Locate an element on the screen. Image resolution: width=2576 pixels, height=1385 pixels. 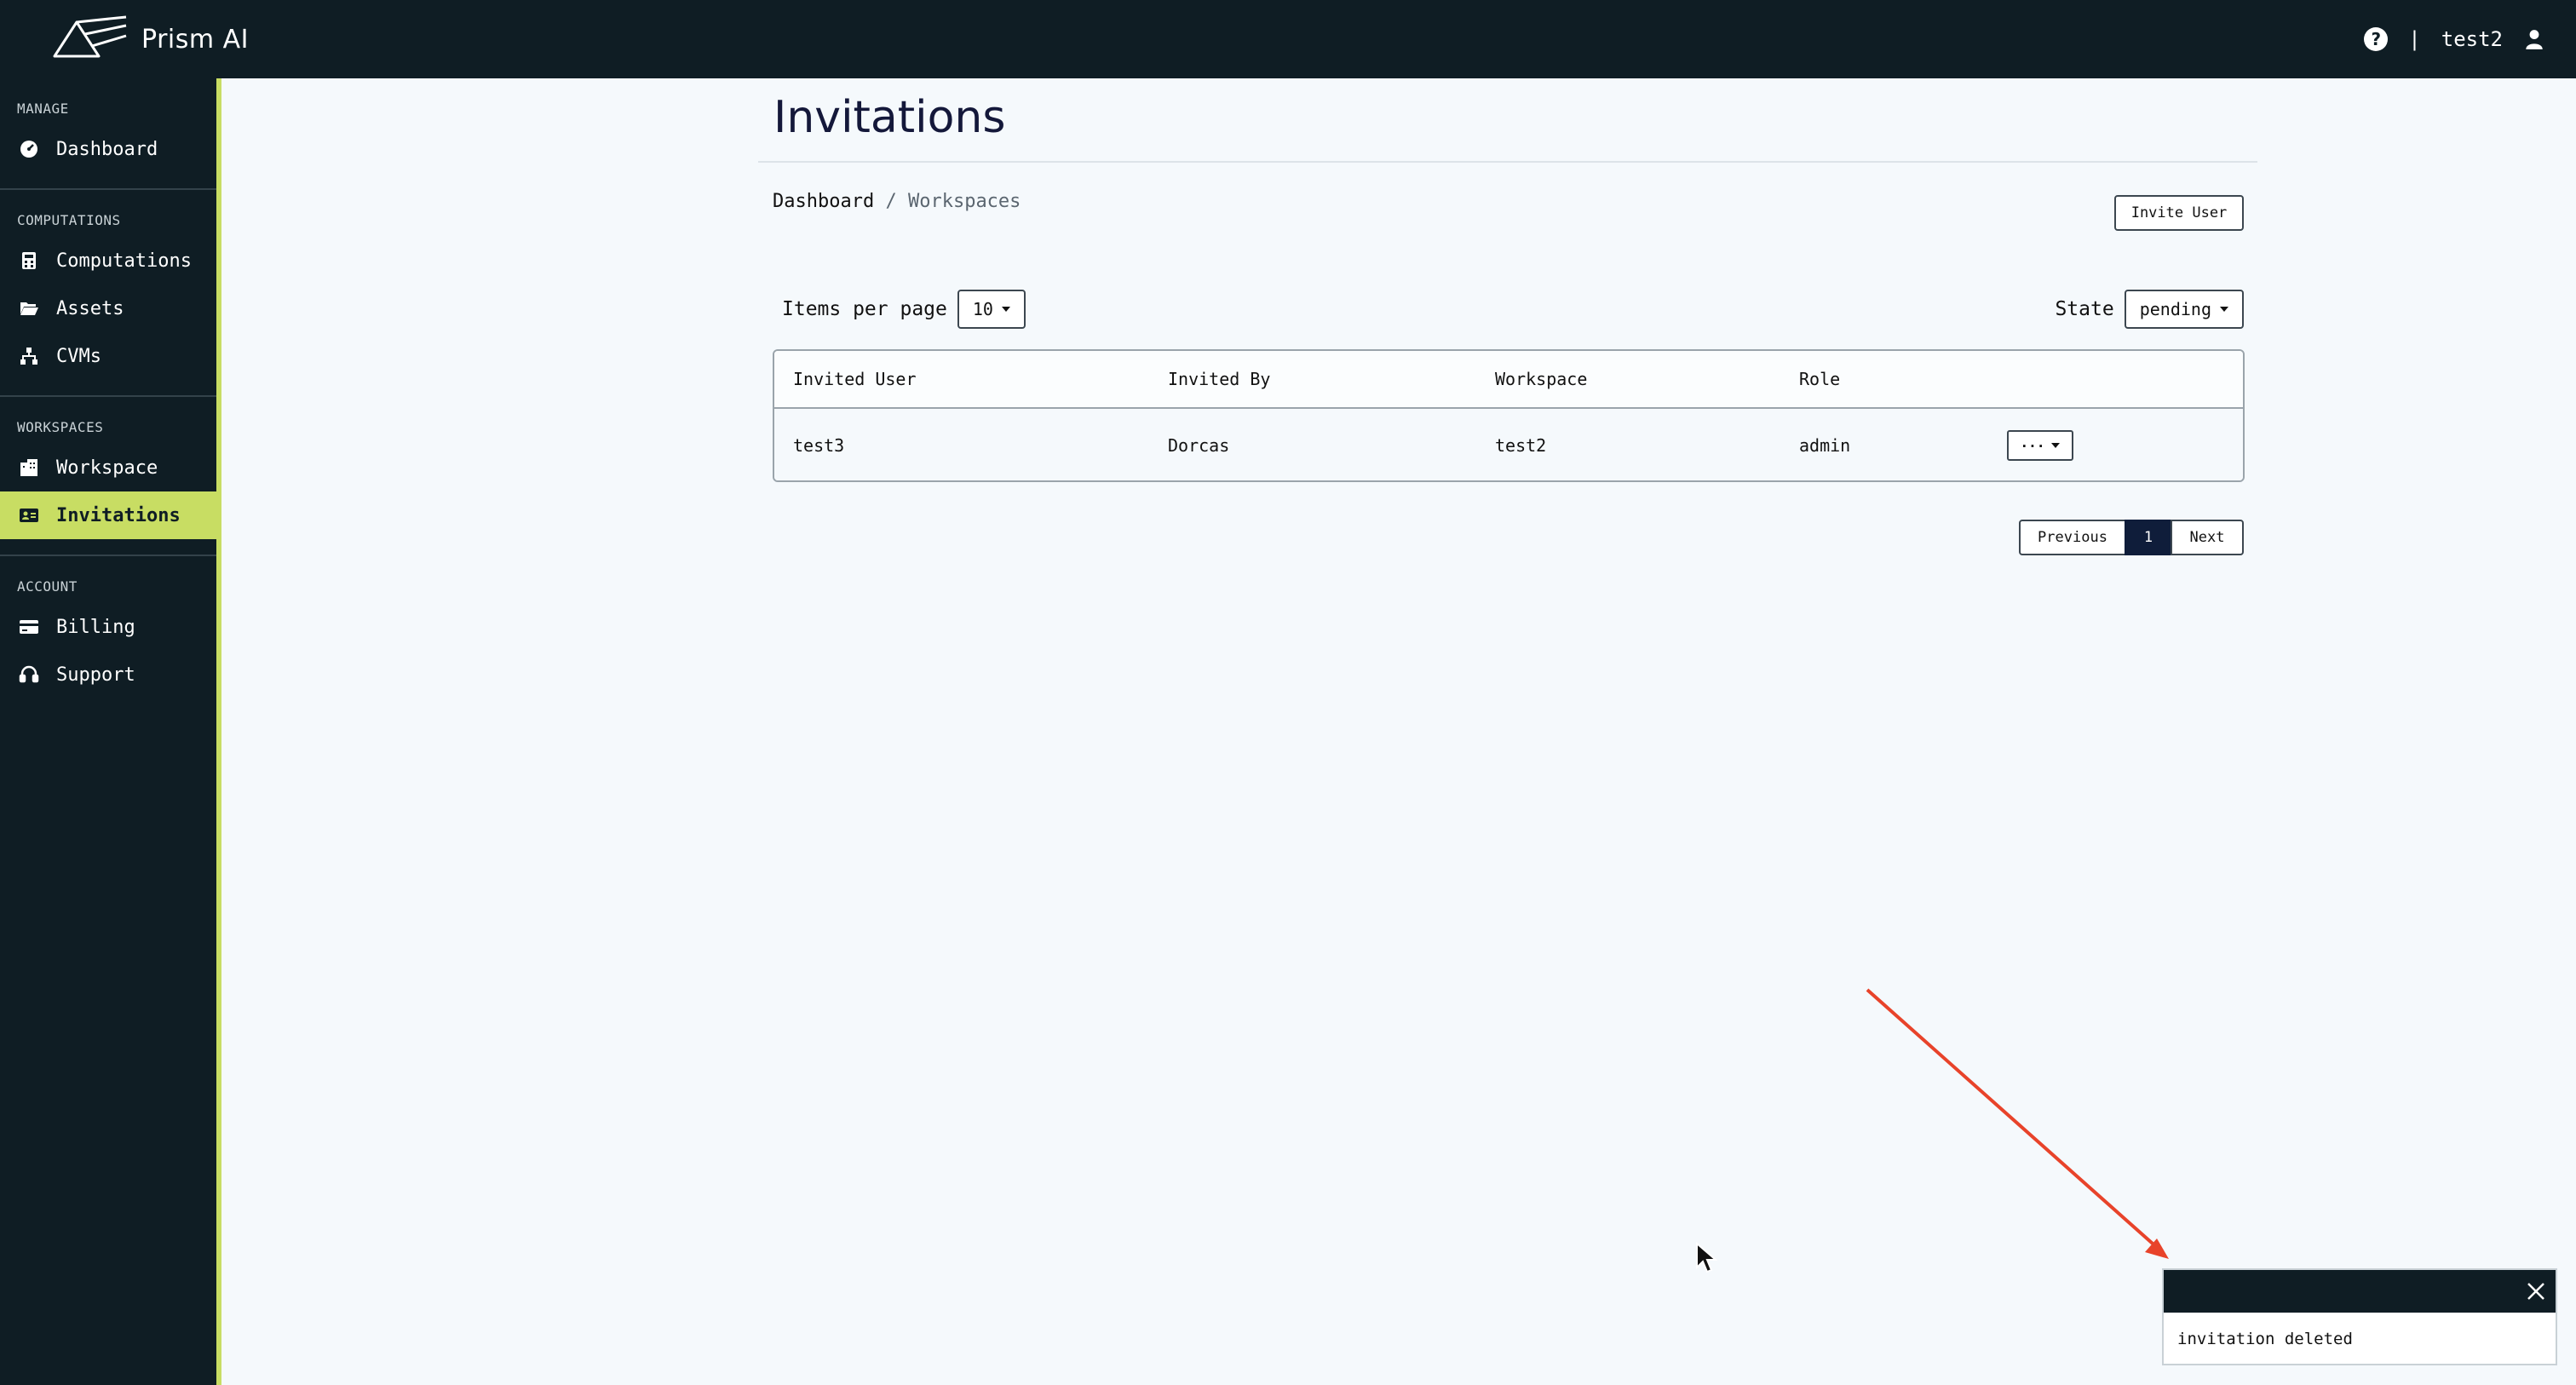
title-divider is located at coordinates (1508, 162).